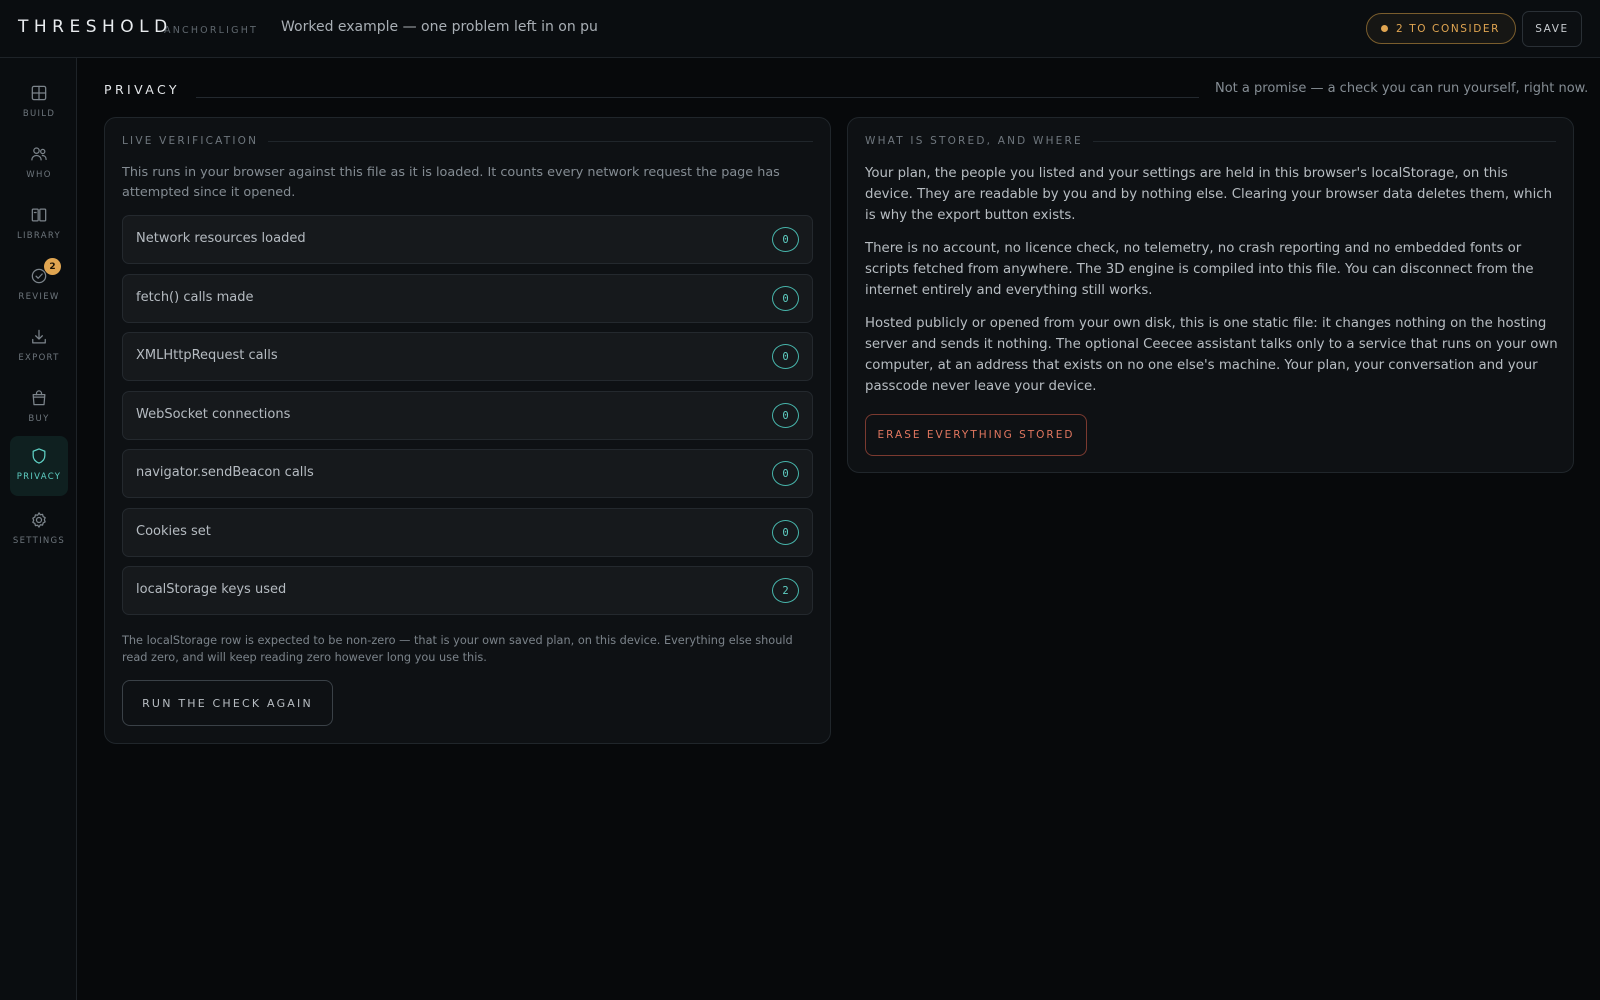  I want to click on sidebar-item-label: PRIVACY, so click(39, 477).